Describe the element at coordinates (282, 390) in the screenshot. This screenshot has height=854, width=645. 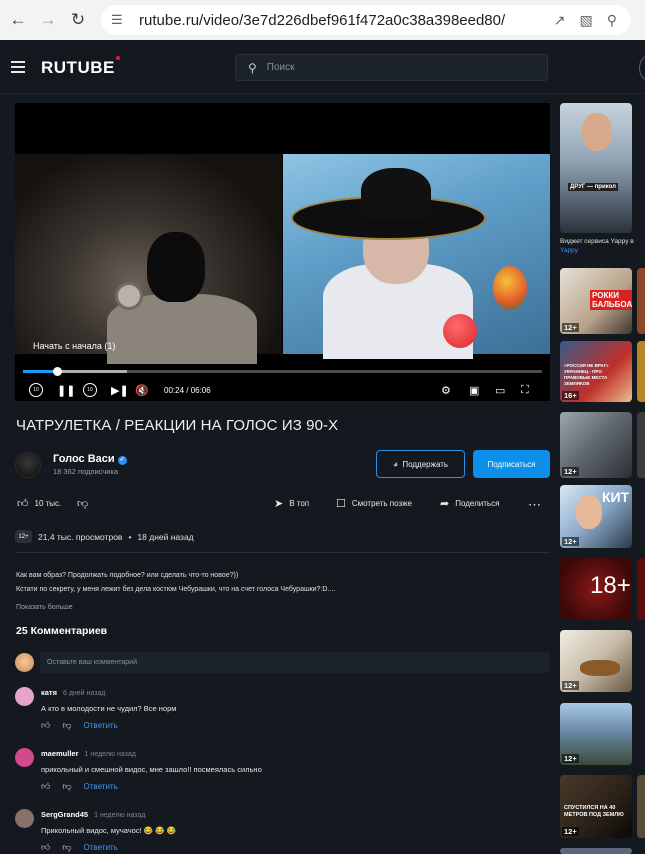
I see `player-controls: 10 ❚❚ 10 ▶❚ 🔇 00:24 / 06:06 ⚙ ▣ ▭ ⛶` at that location.